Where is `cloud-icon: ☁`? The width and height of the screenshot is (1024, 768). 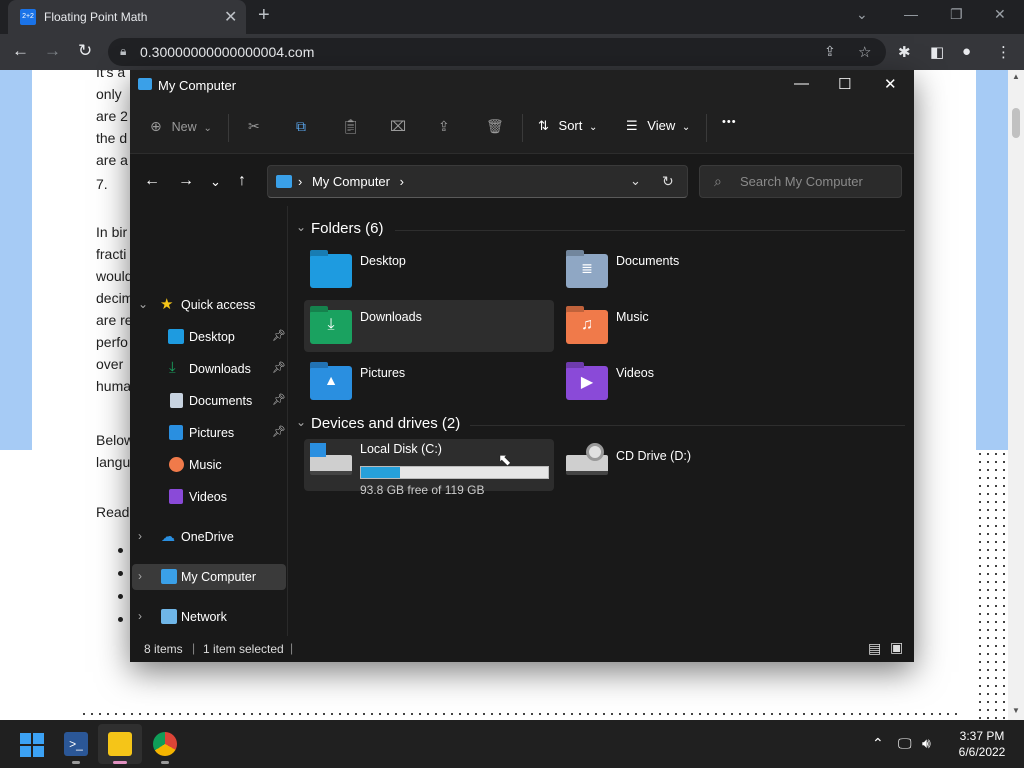 cloud-icon: ☁ is located at coordinates (168, 536).